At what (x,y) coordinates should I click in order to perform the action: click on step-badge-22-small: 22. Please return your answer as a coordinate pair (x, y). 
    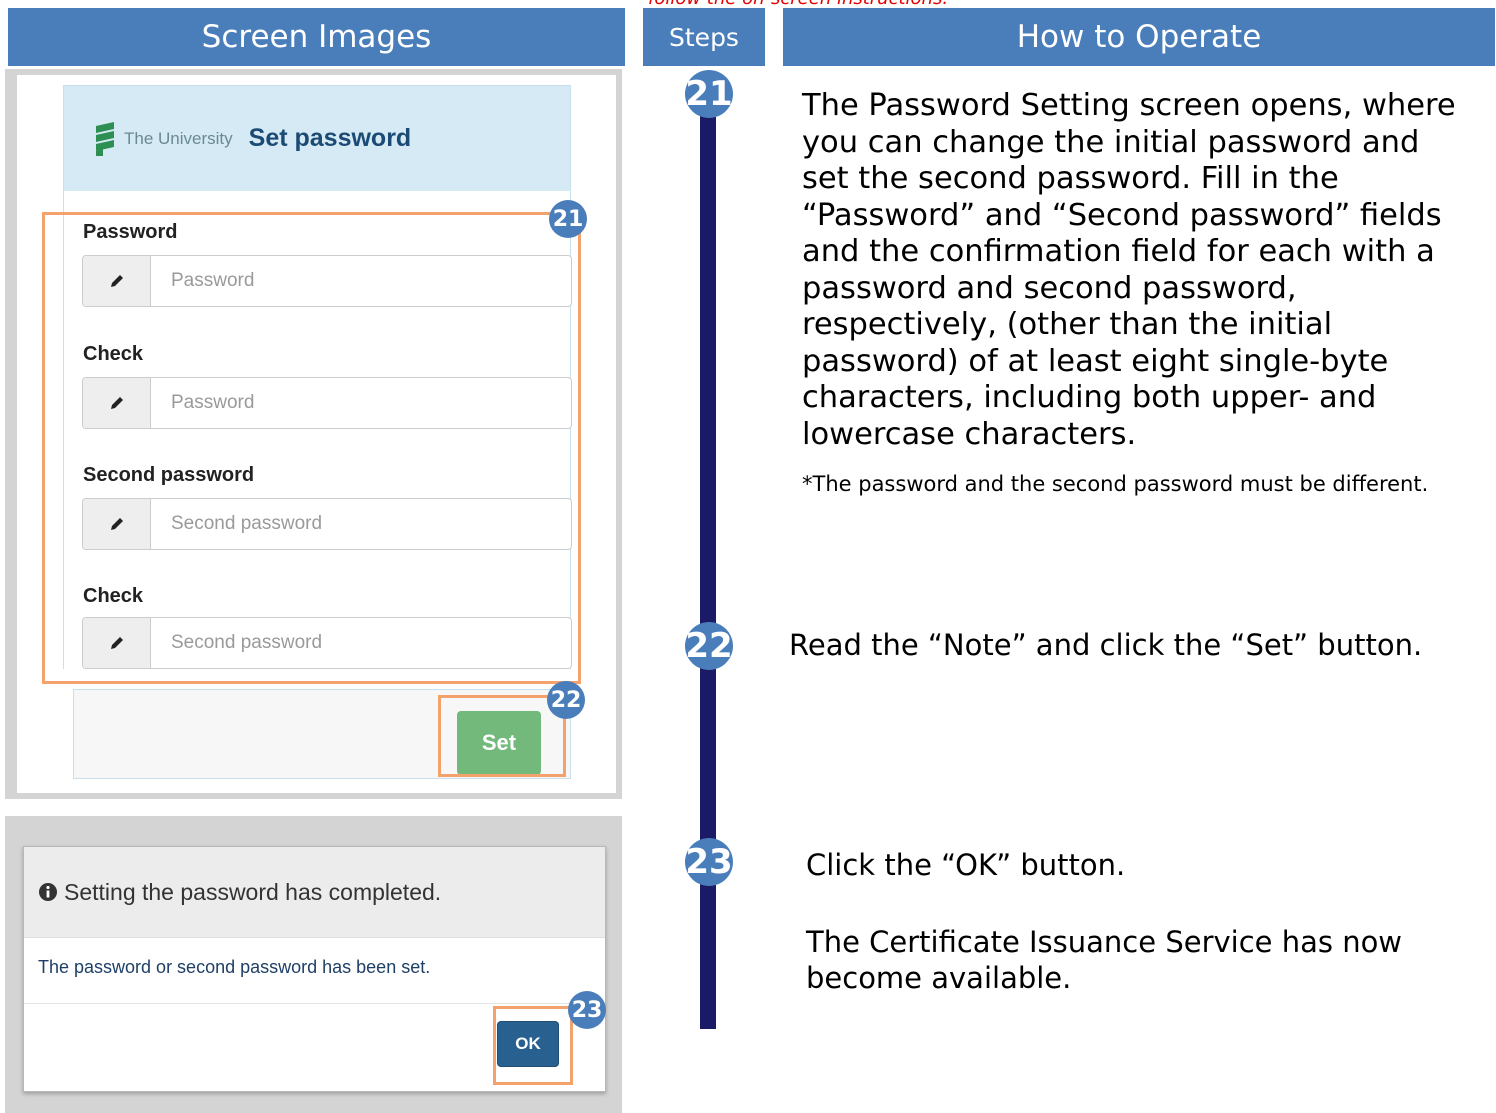
    Looking at the image, I should click on (566, 700).